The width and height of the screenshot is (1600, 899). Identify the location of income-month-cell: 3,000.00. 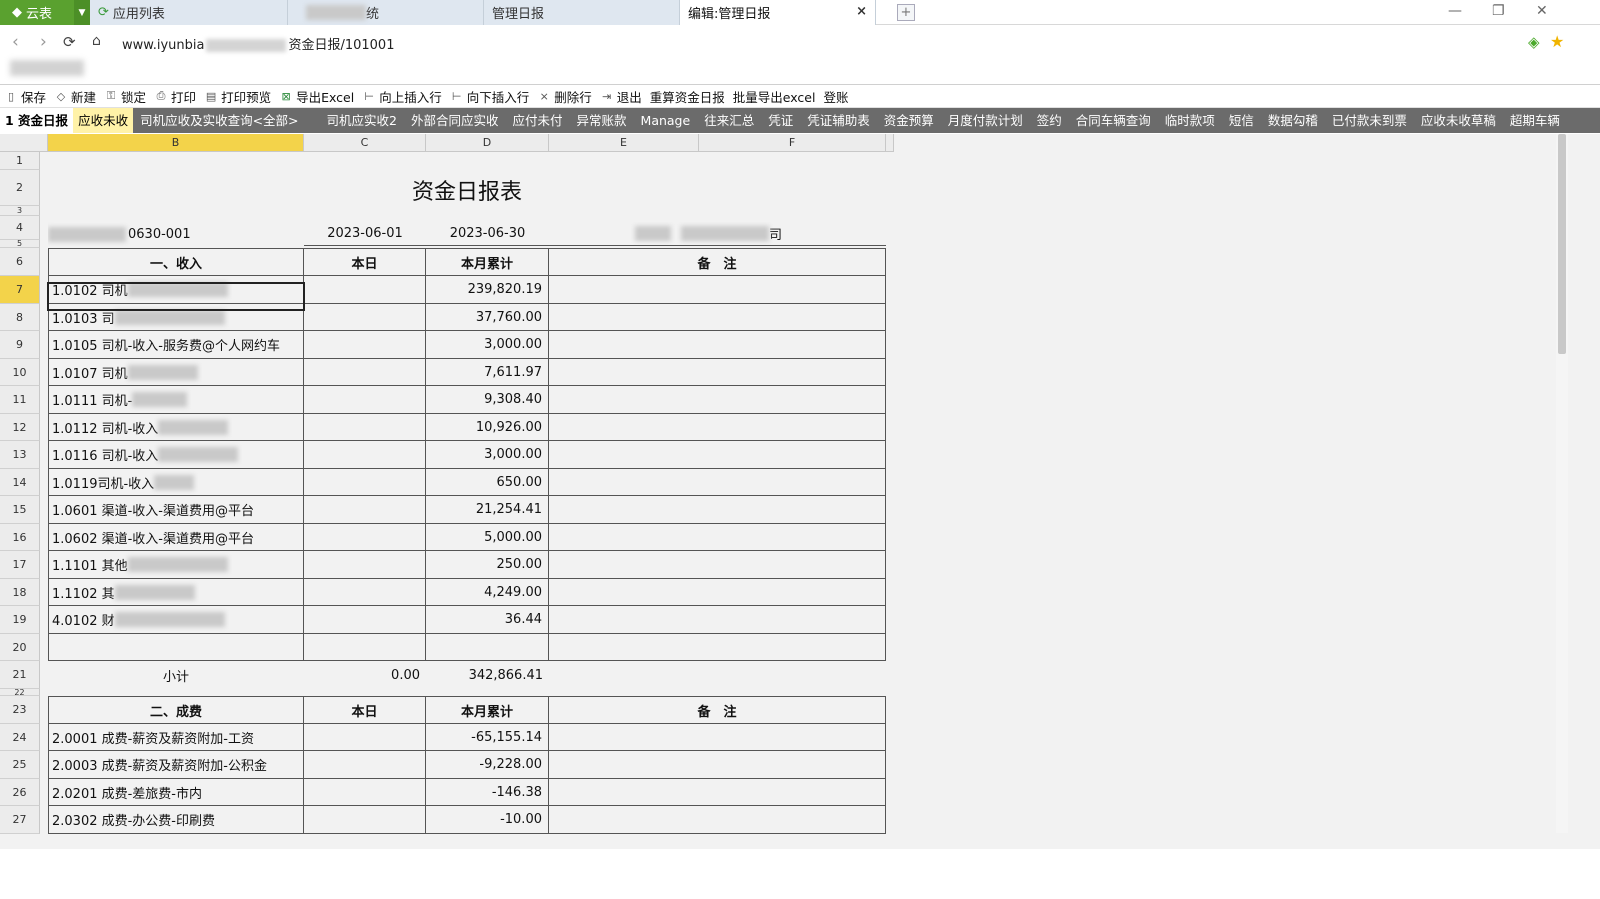
(487, 455).